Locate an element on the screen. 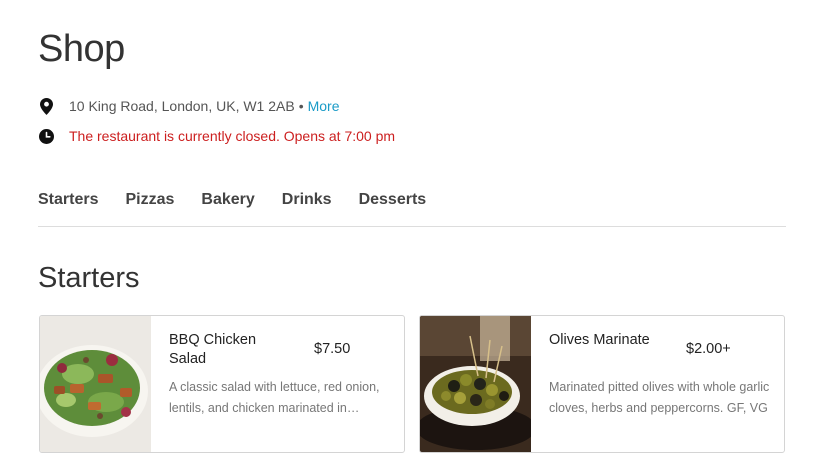 The image size is (820, 463). tab-pizzas: Pizzas is located at coordinates (149, 200).